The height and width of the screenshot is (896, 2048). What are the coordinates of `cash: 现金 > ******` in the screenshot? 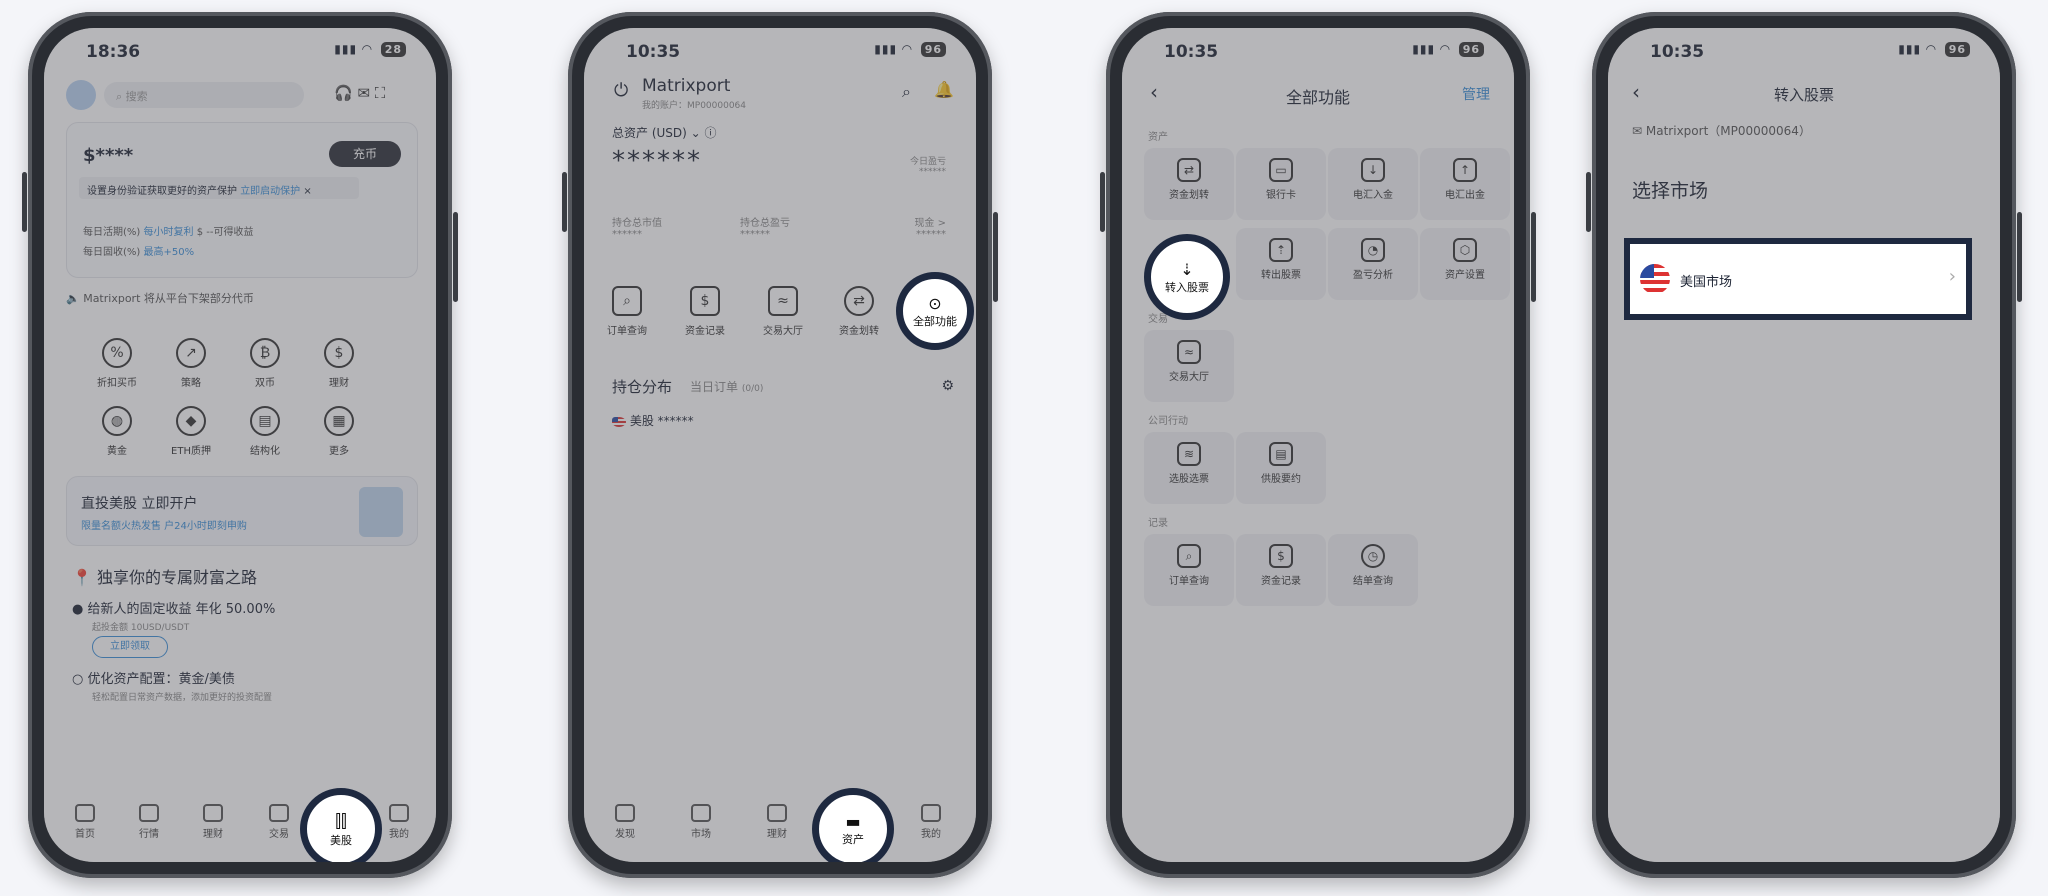 It's located at (930, 227).